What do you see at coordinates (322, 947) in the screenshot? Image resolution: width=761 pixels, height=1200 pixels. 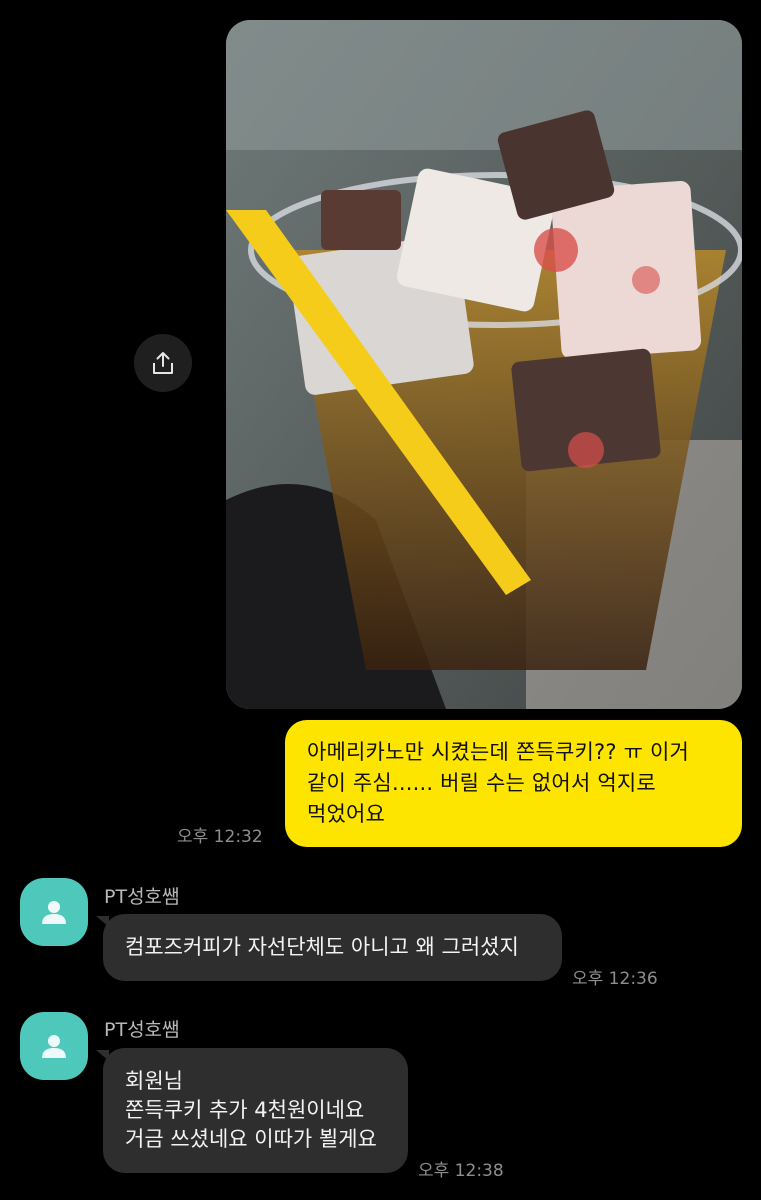 I see `message-line: 컴포즈커피가 자선단체도 아니고 왜 그러셨지` at bounding box center [322, 947].